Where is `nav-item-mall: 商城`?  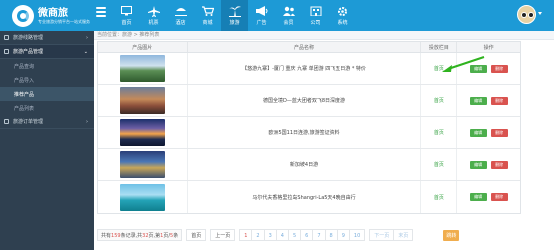
nav-item-mall: 商城 is located at coordinates (207, 15).